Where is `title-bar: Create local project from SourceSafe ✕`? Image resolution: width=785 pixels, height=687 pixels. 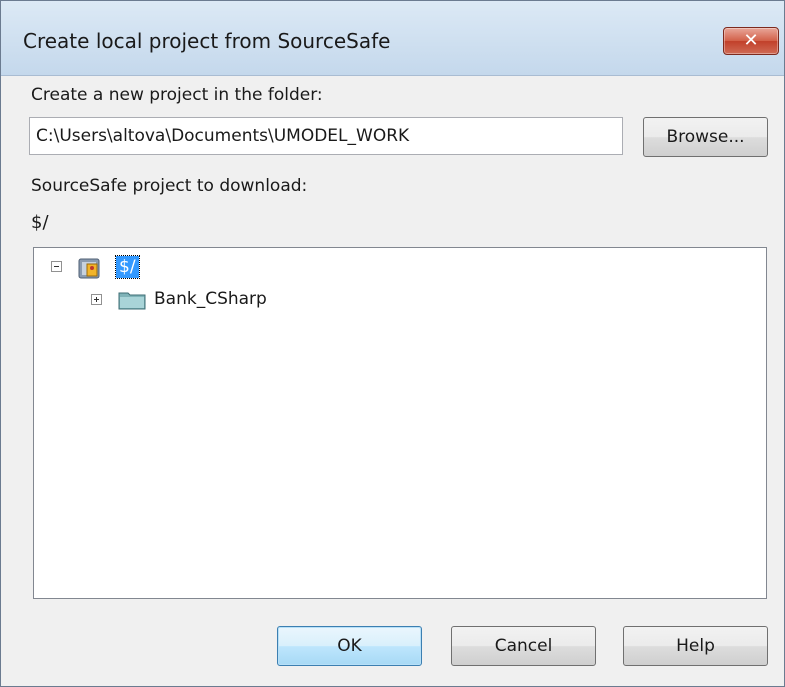
title-bar: Create local project from SourceSafe ✕ is located at coordinates (392, 38).